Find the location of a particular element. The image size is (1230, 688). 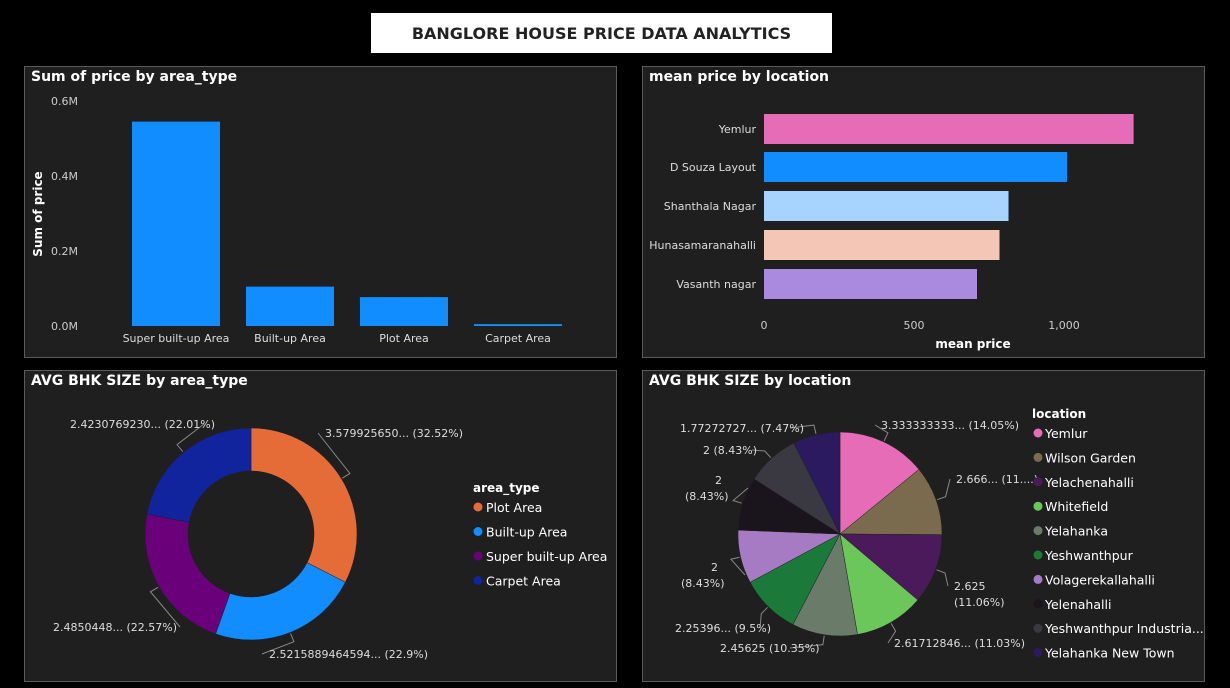

x-tick-label: Built-up Area is located at coordinates (290, 338).